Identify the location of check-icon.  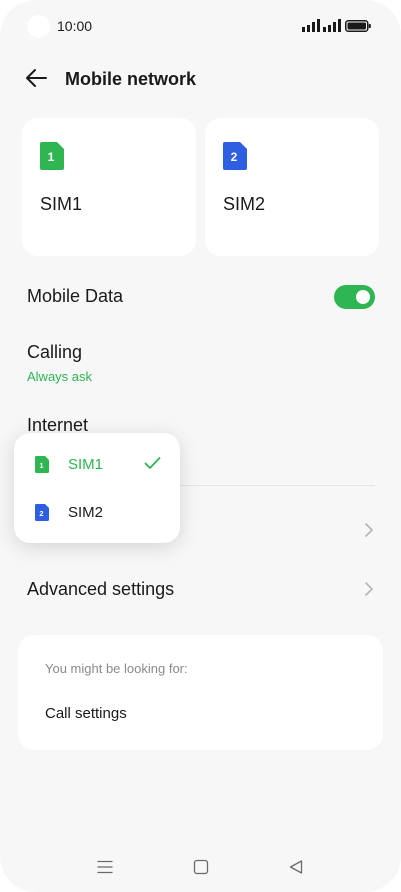
(152, 463).